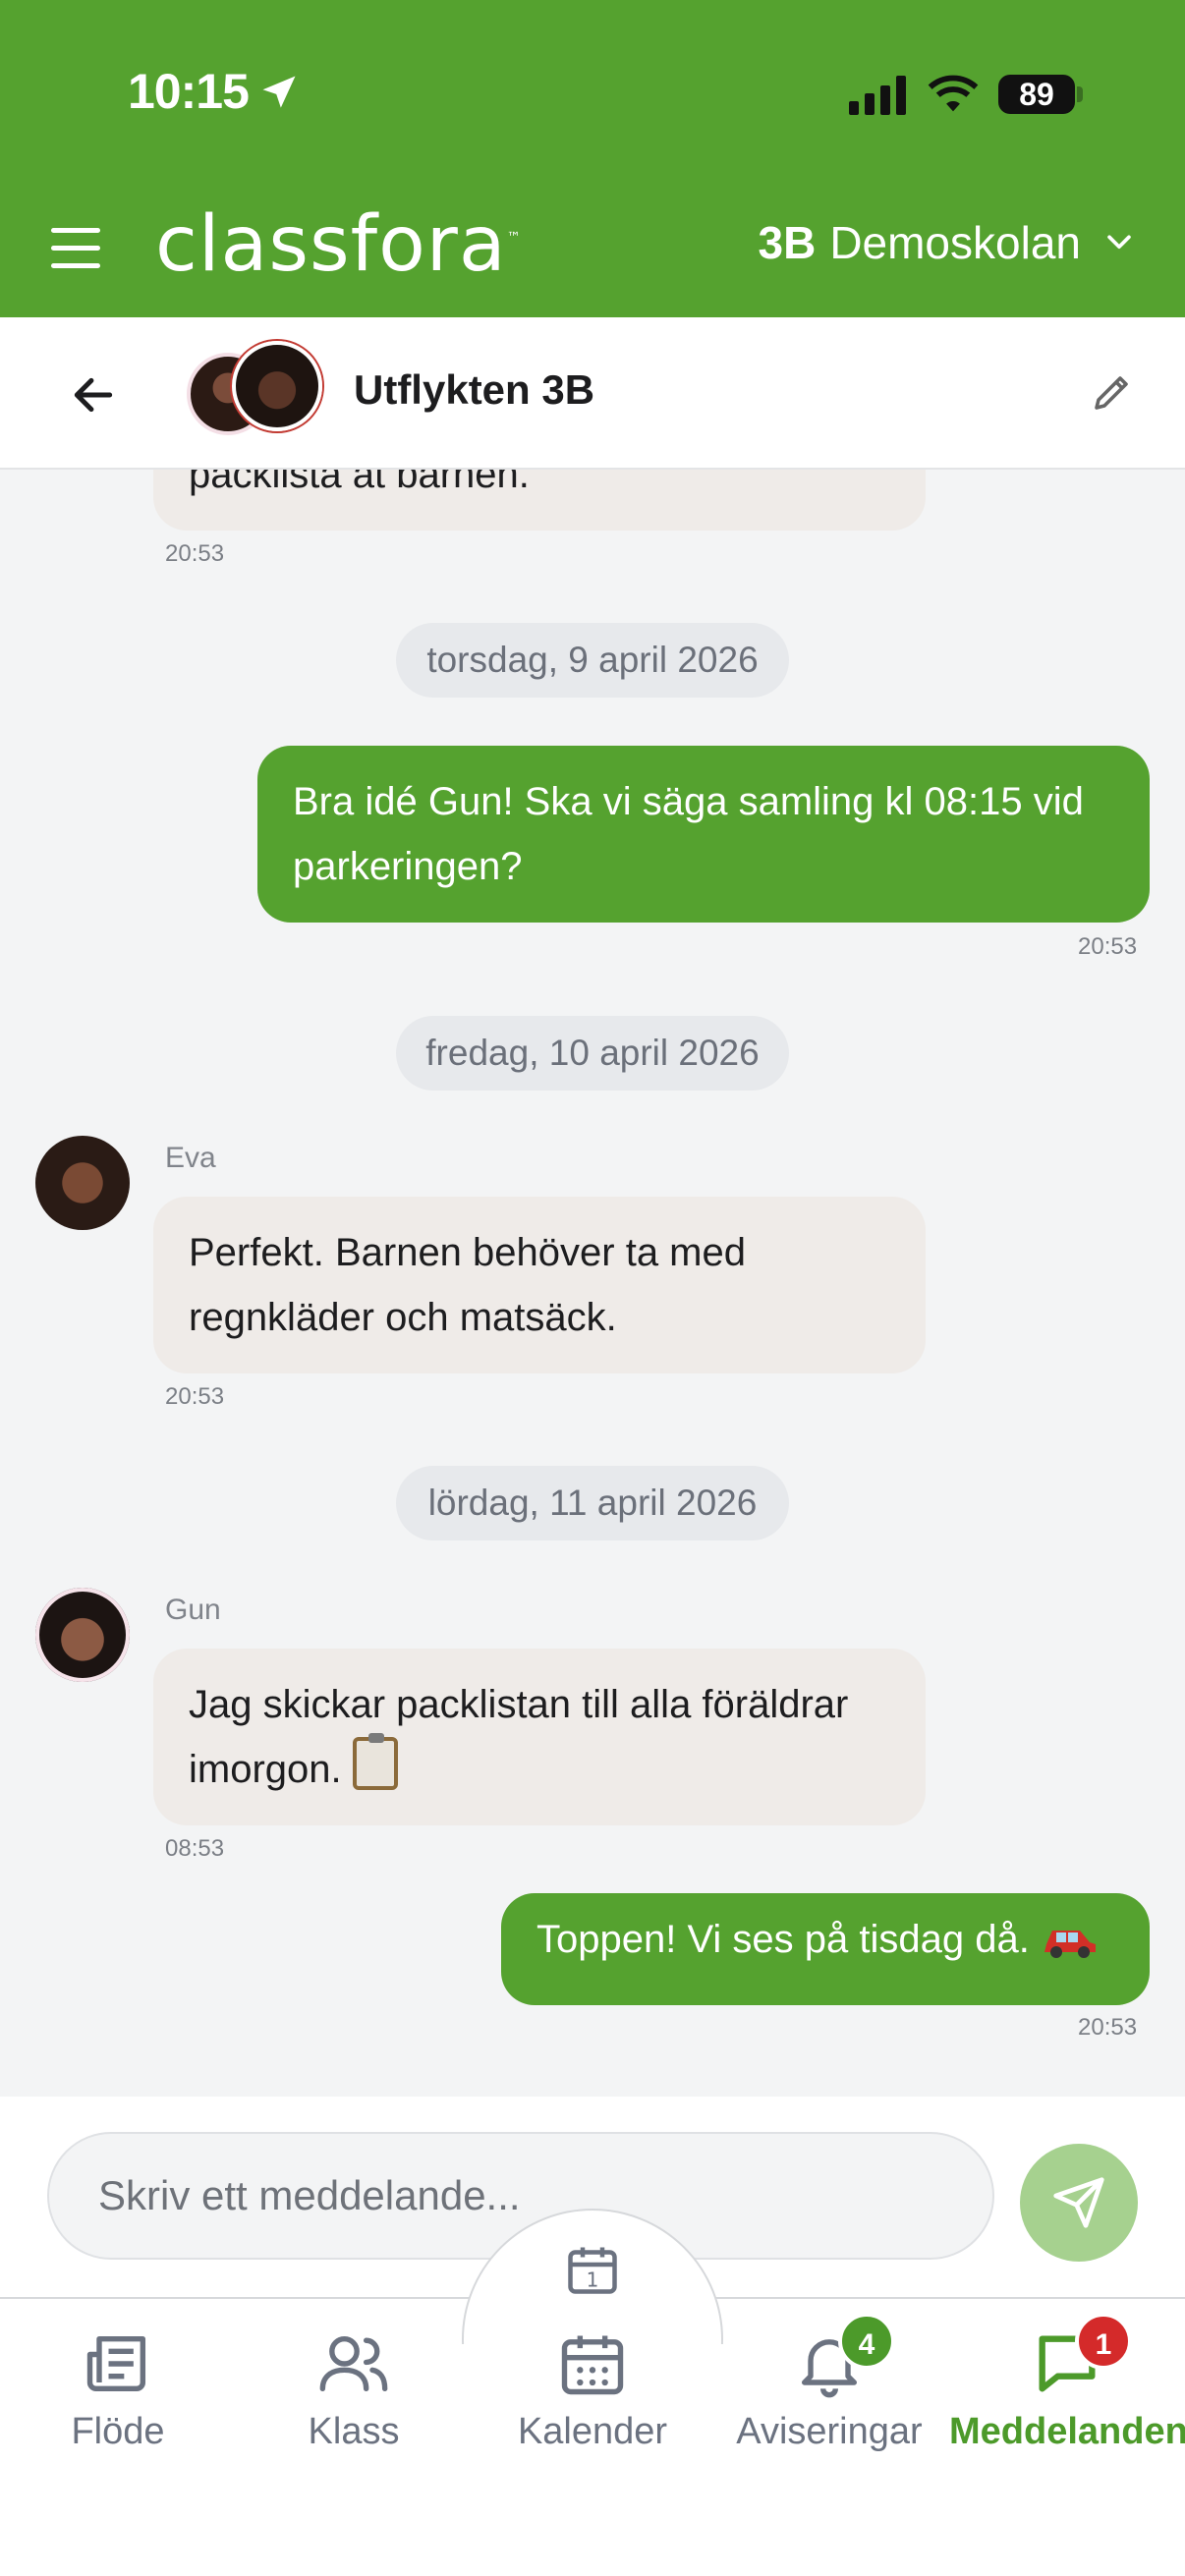 This screenshot has height=2576, width=1185. I want to click on school-name: Demoskolan, so click(955, 242).